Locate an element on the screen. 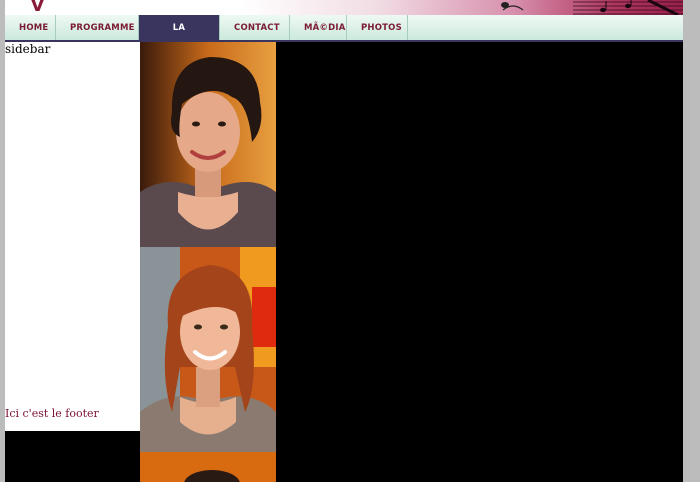  nav-home: HOME is located at coordinates (30, 27).